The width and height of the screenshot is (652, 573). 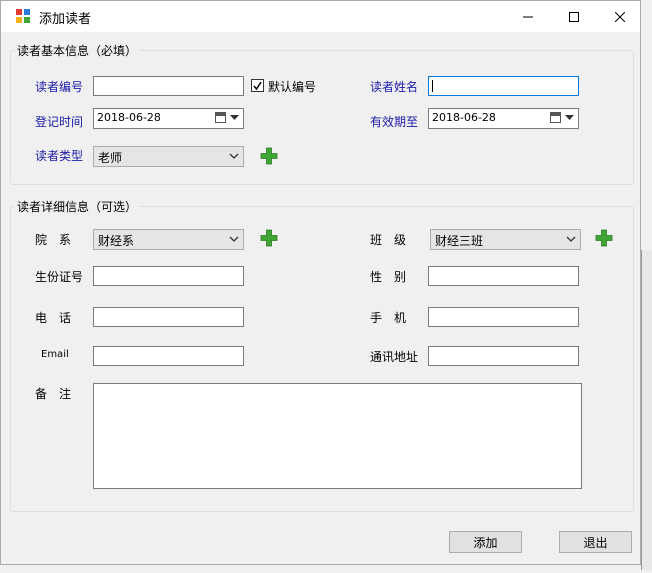 I want to click on exit-button: 退出, so click(x=595, y=542).